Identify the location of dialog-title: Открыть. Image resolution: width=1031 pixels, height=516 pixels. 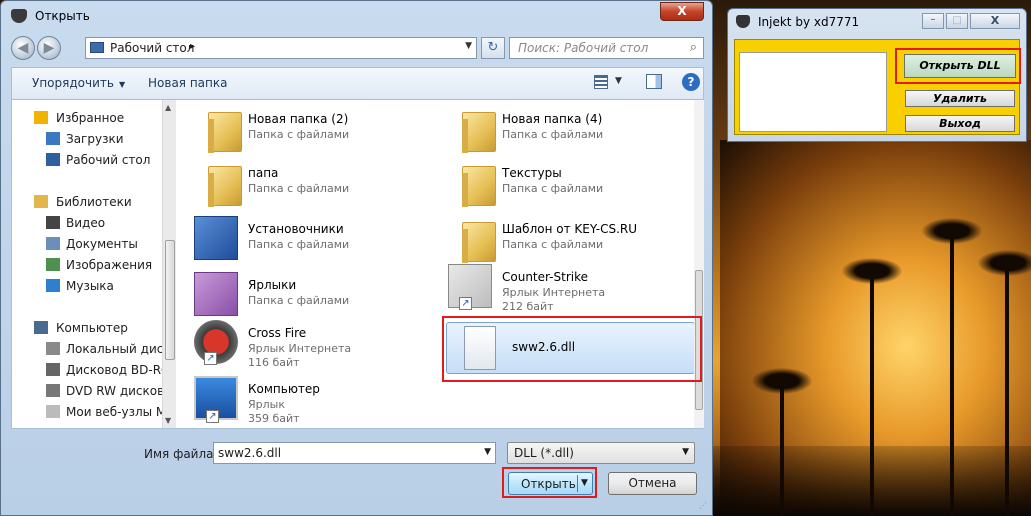
(62, 16).